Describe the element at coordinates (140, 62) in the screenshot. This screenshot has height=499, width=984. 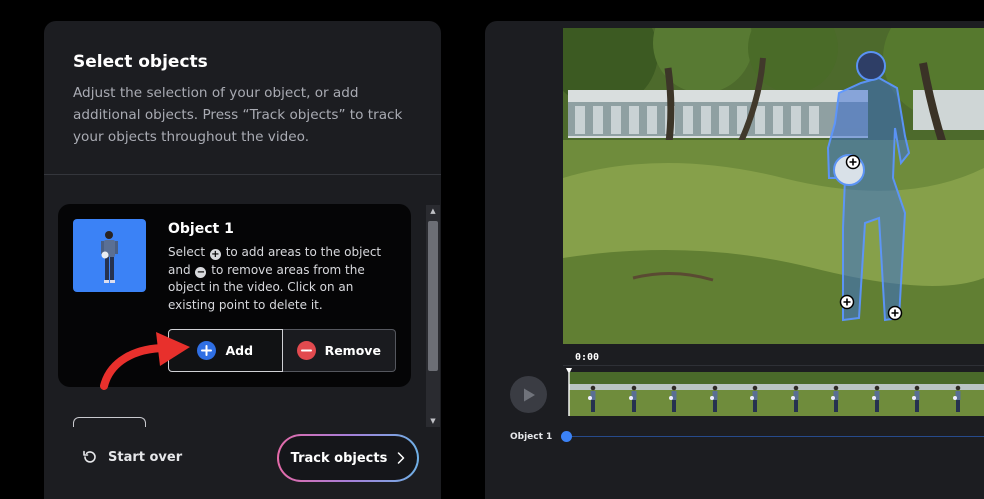
I see `panel-title: Select objects` at that location.